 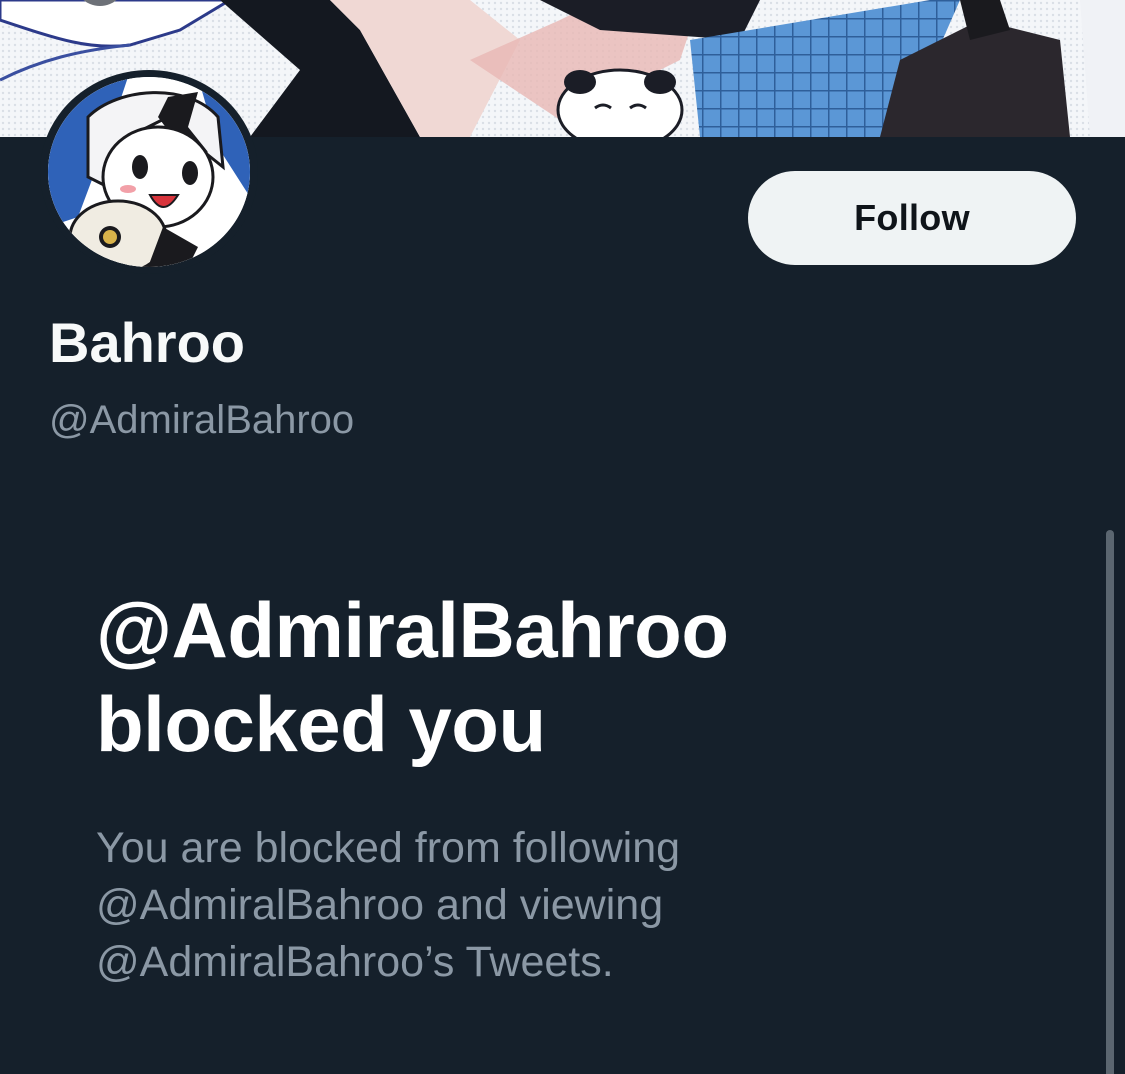 I want to click on blocked-title-line-1: @AdmiralBahroo, so click(x=412, y=630).